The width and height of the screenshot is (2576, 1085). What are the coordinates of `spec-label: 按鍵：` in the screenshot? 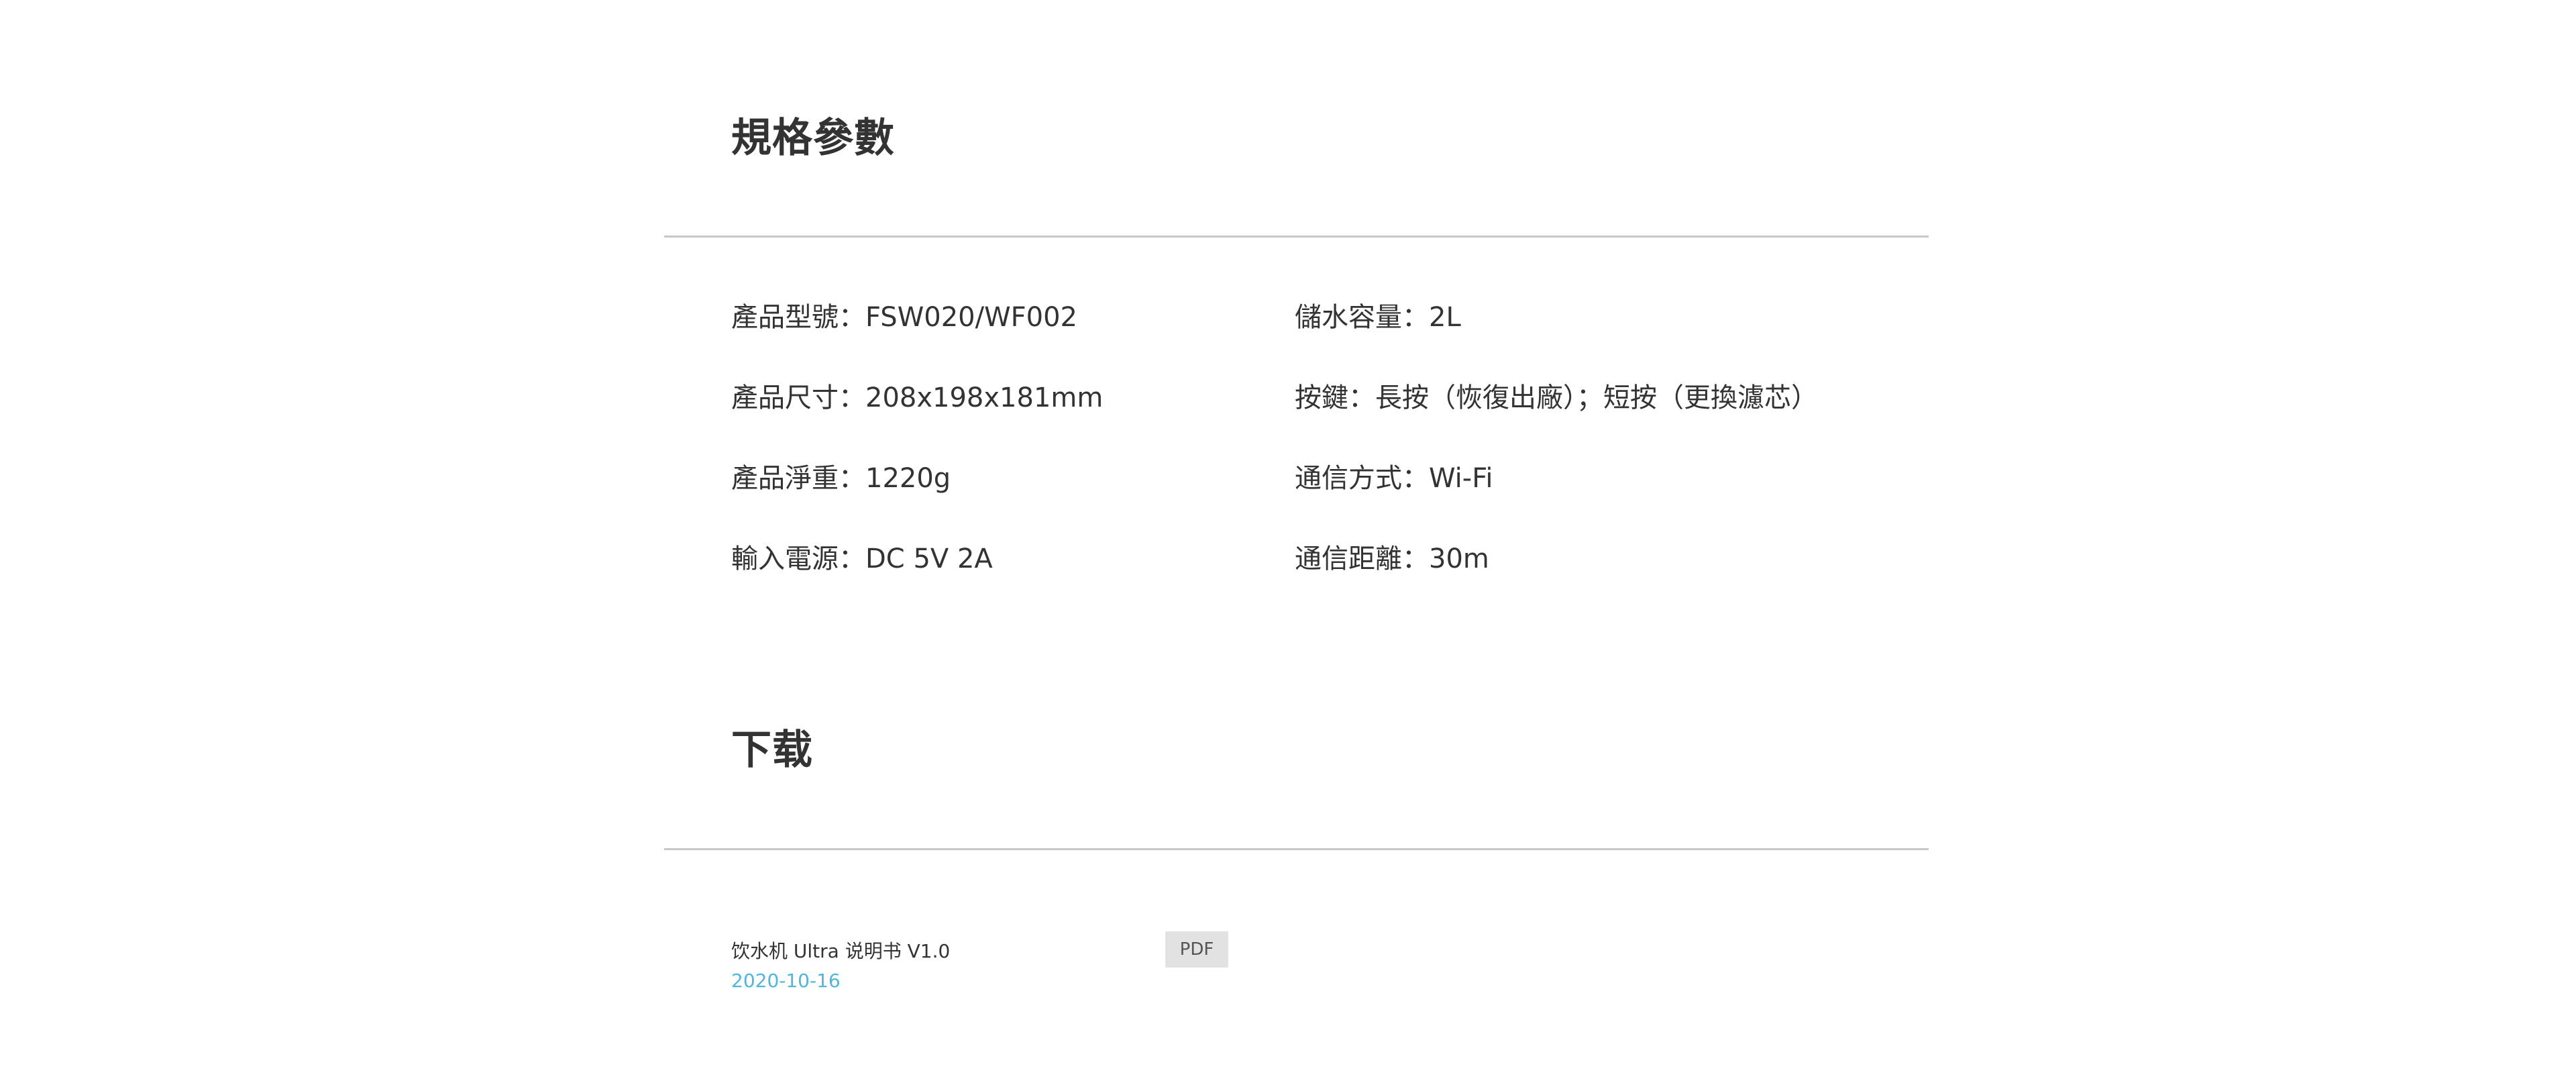 It's located at (1335, 397).